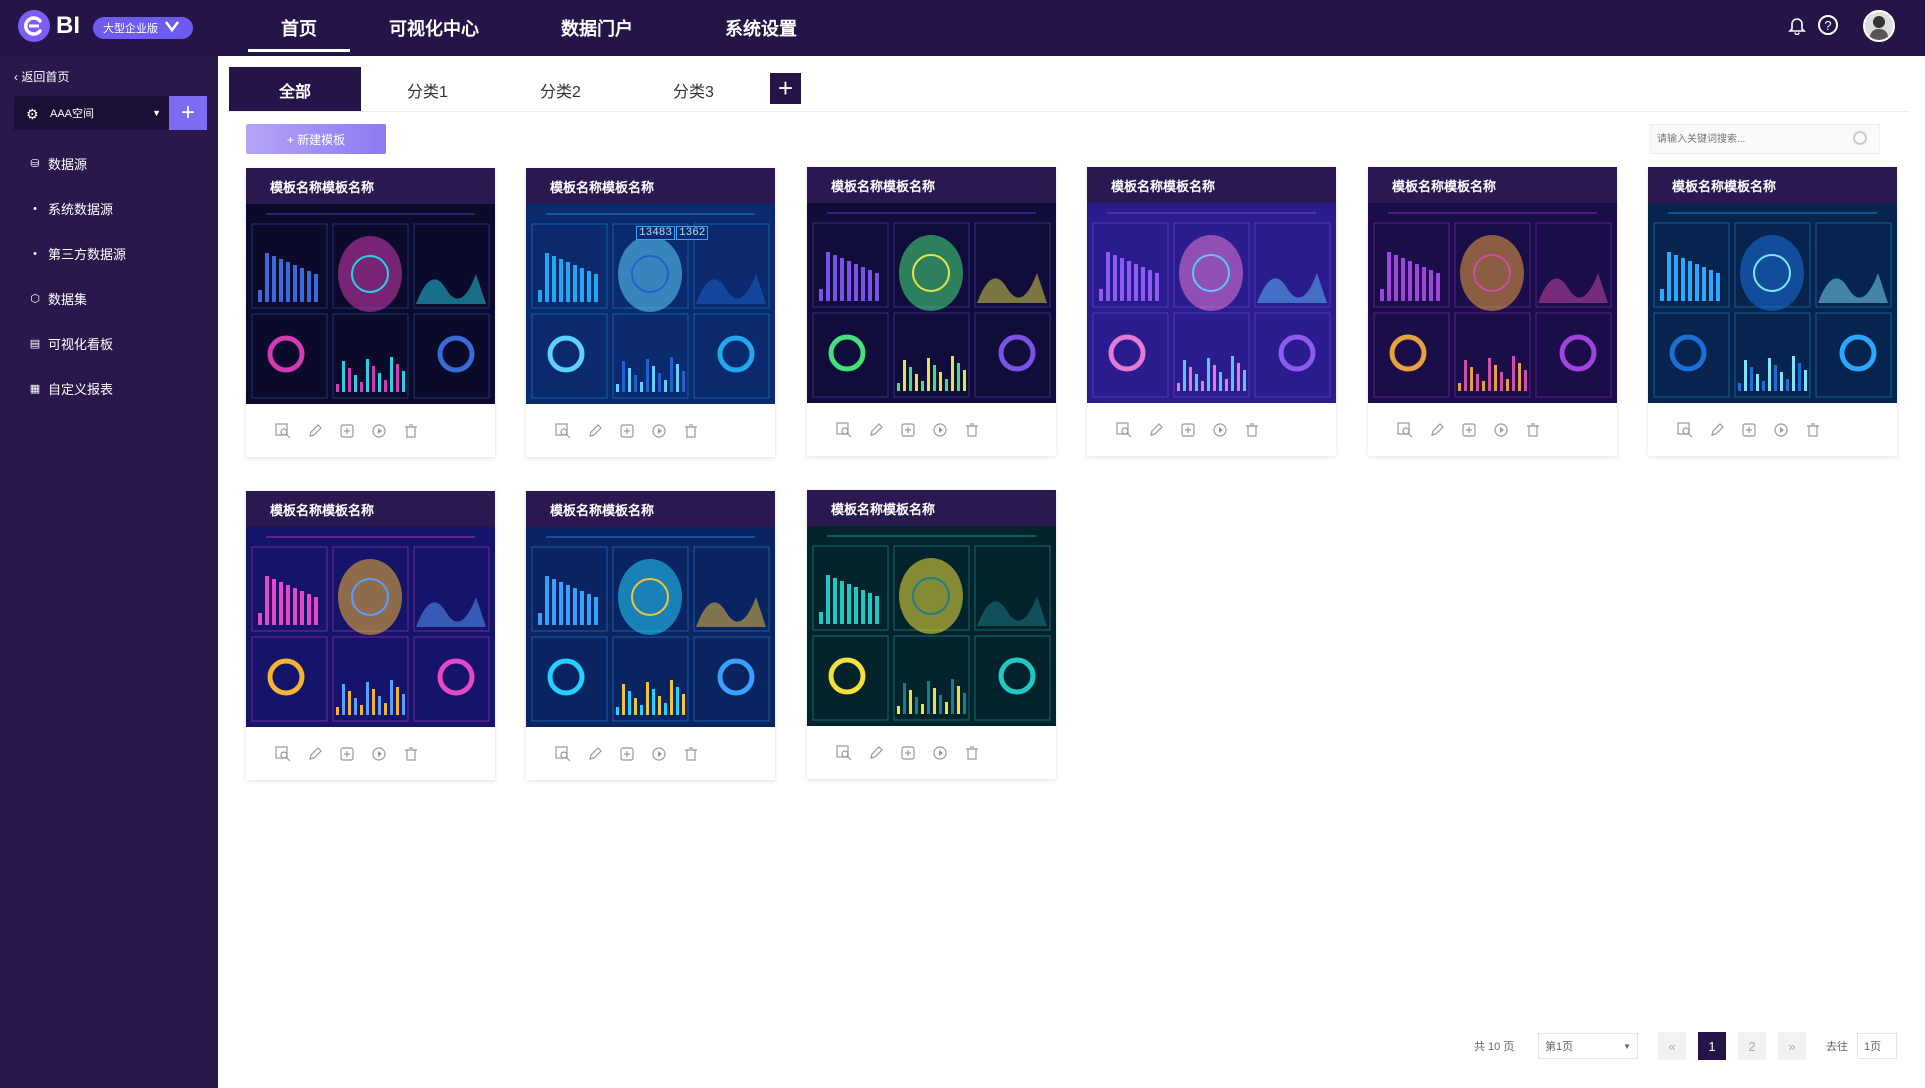 This screenshot has height=1088, width=1925. Describe the element at coordinates (597, 28) in the screenshot. I see `nav-item-data-portal: 数据门户` at that location.